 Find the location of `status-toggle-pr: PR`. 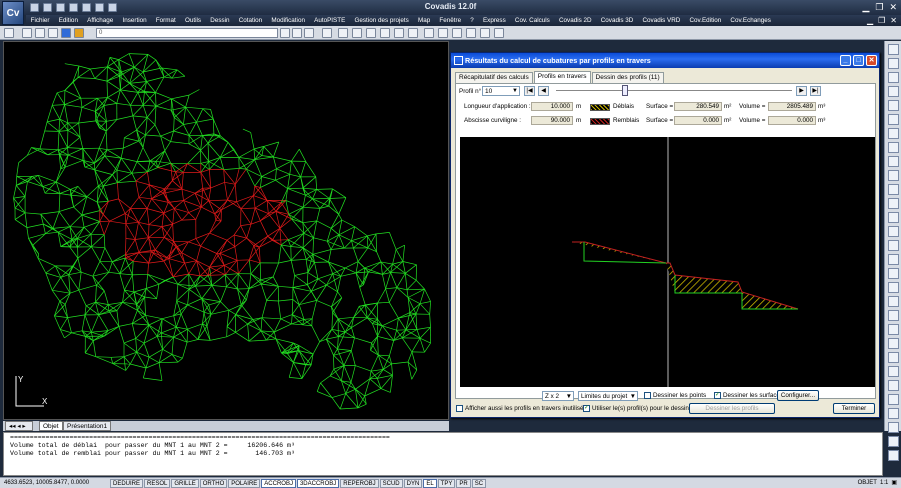

status-toggle-pr: PR is located at coordinates (463, 483).